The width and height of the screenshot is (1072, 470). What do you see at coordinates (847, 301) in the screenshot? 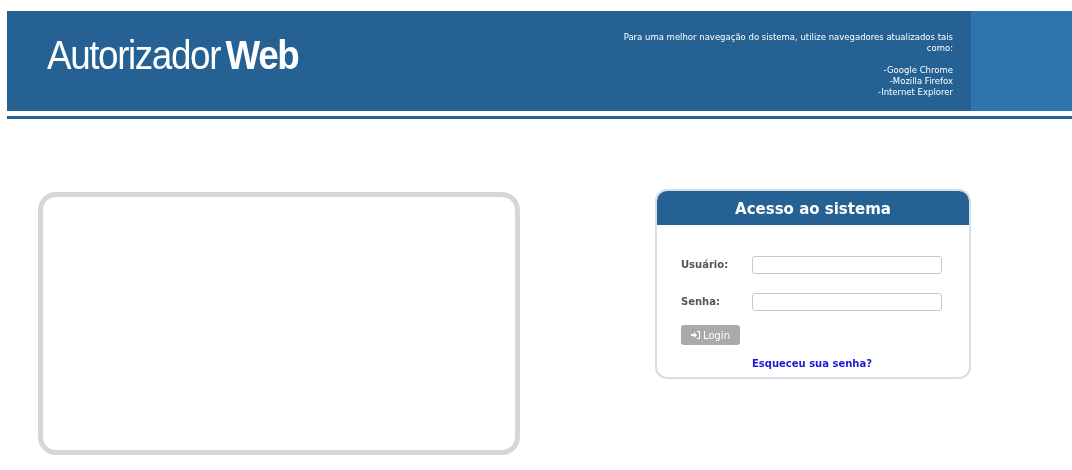
I see `password-field` at bounding box center [847, 301].